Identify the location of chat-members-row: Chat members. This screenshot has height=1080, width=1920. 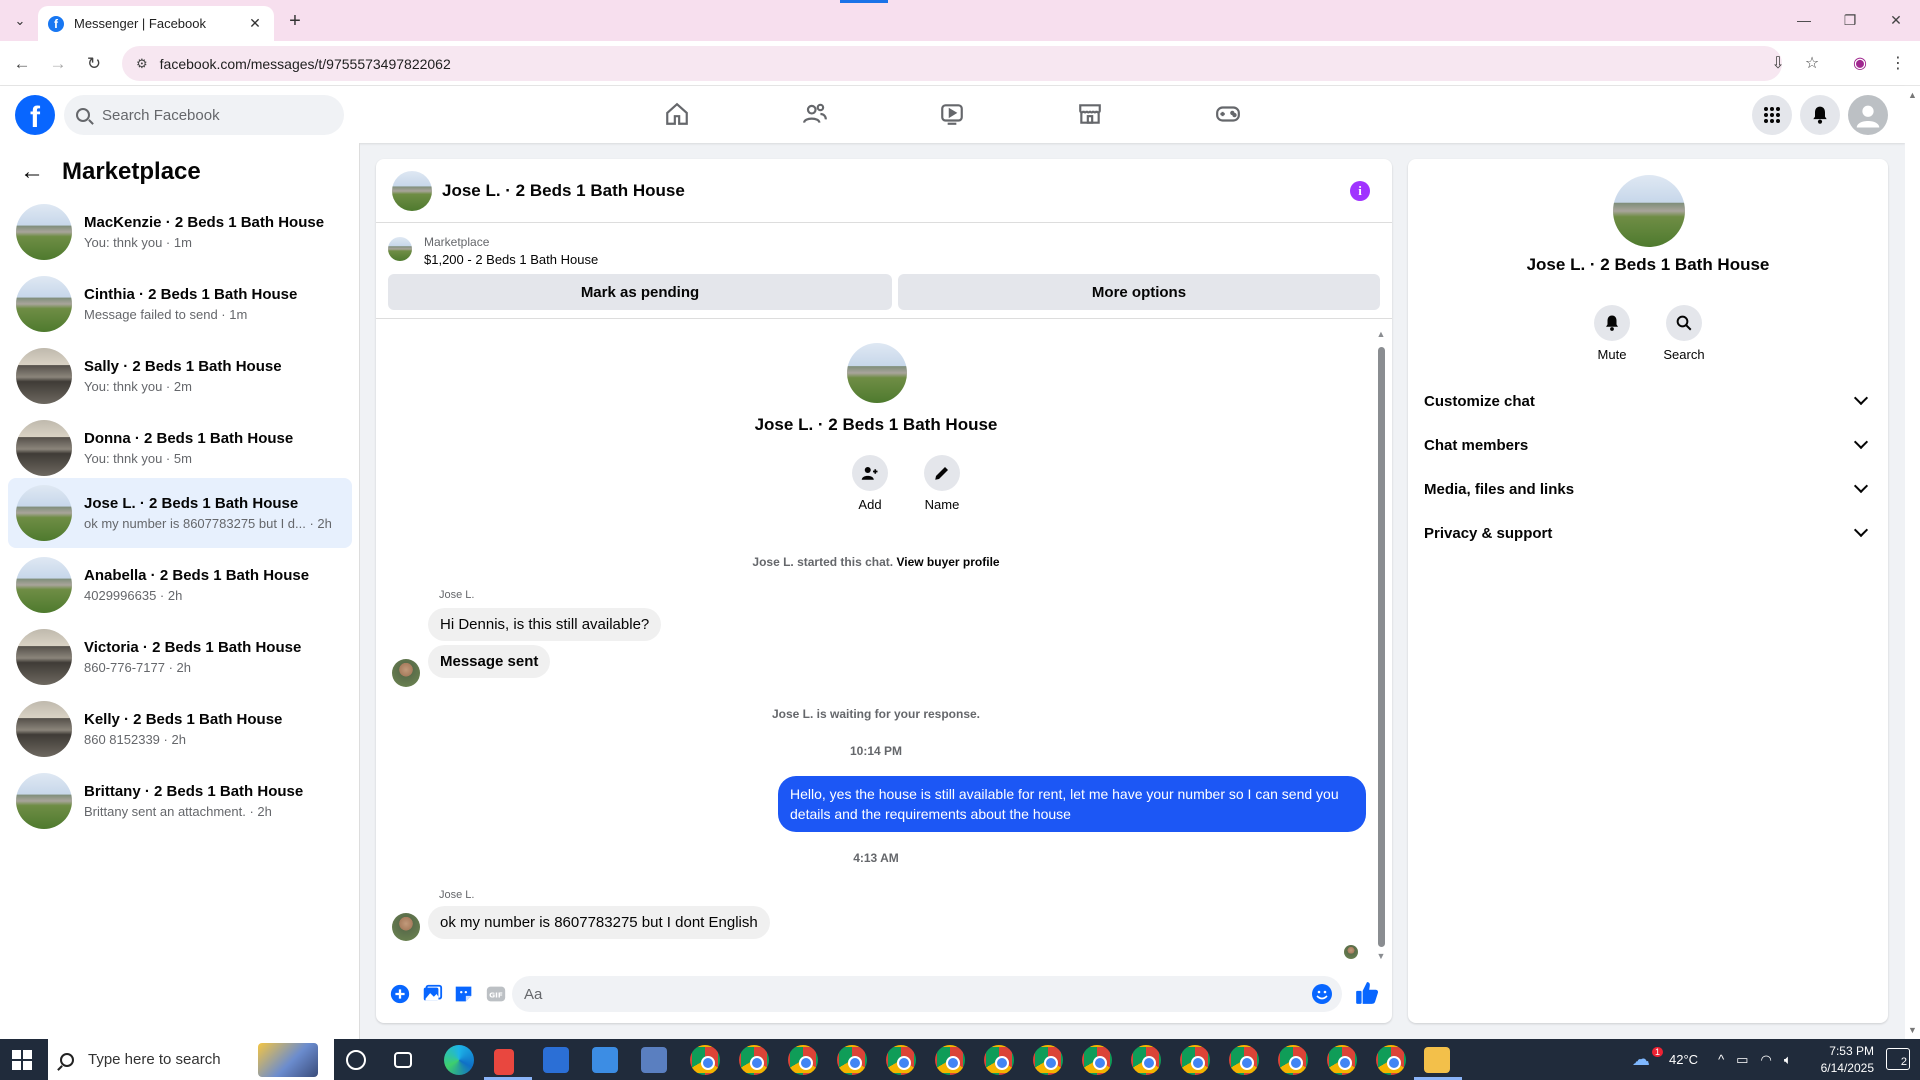
(1648, 445).